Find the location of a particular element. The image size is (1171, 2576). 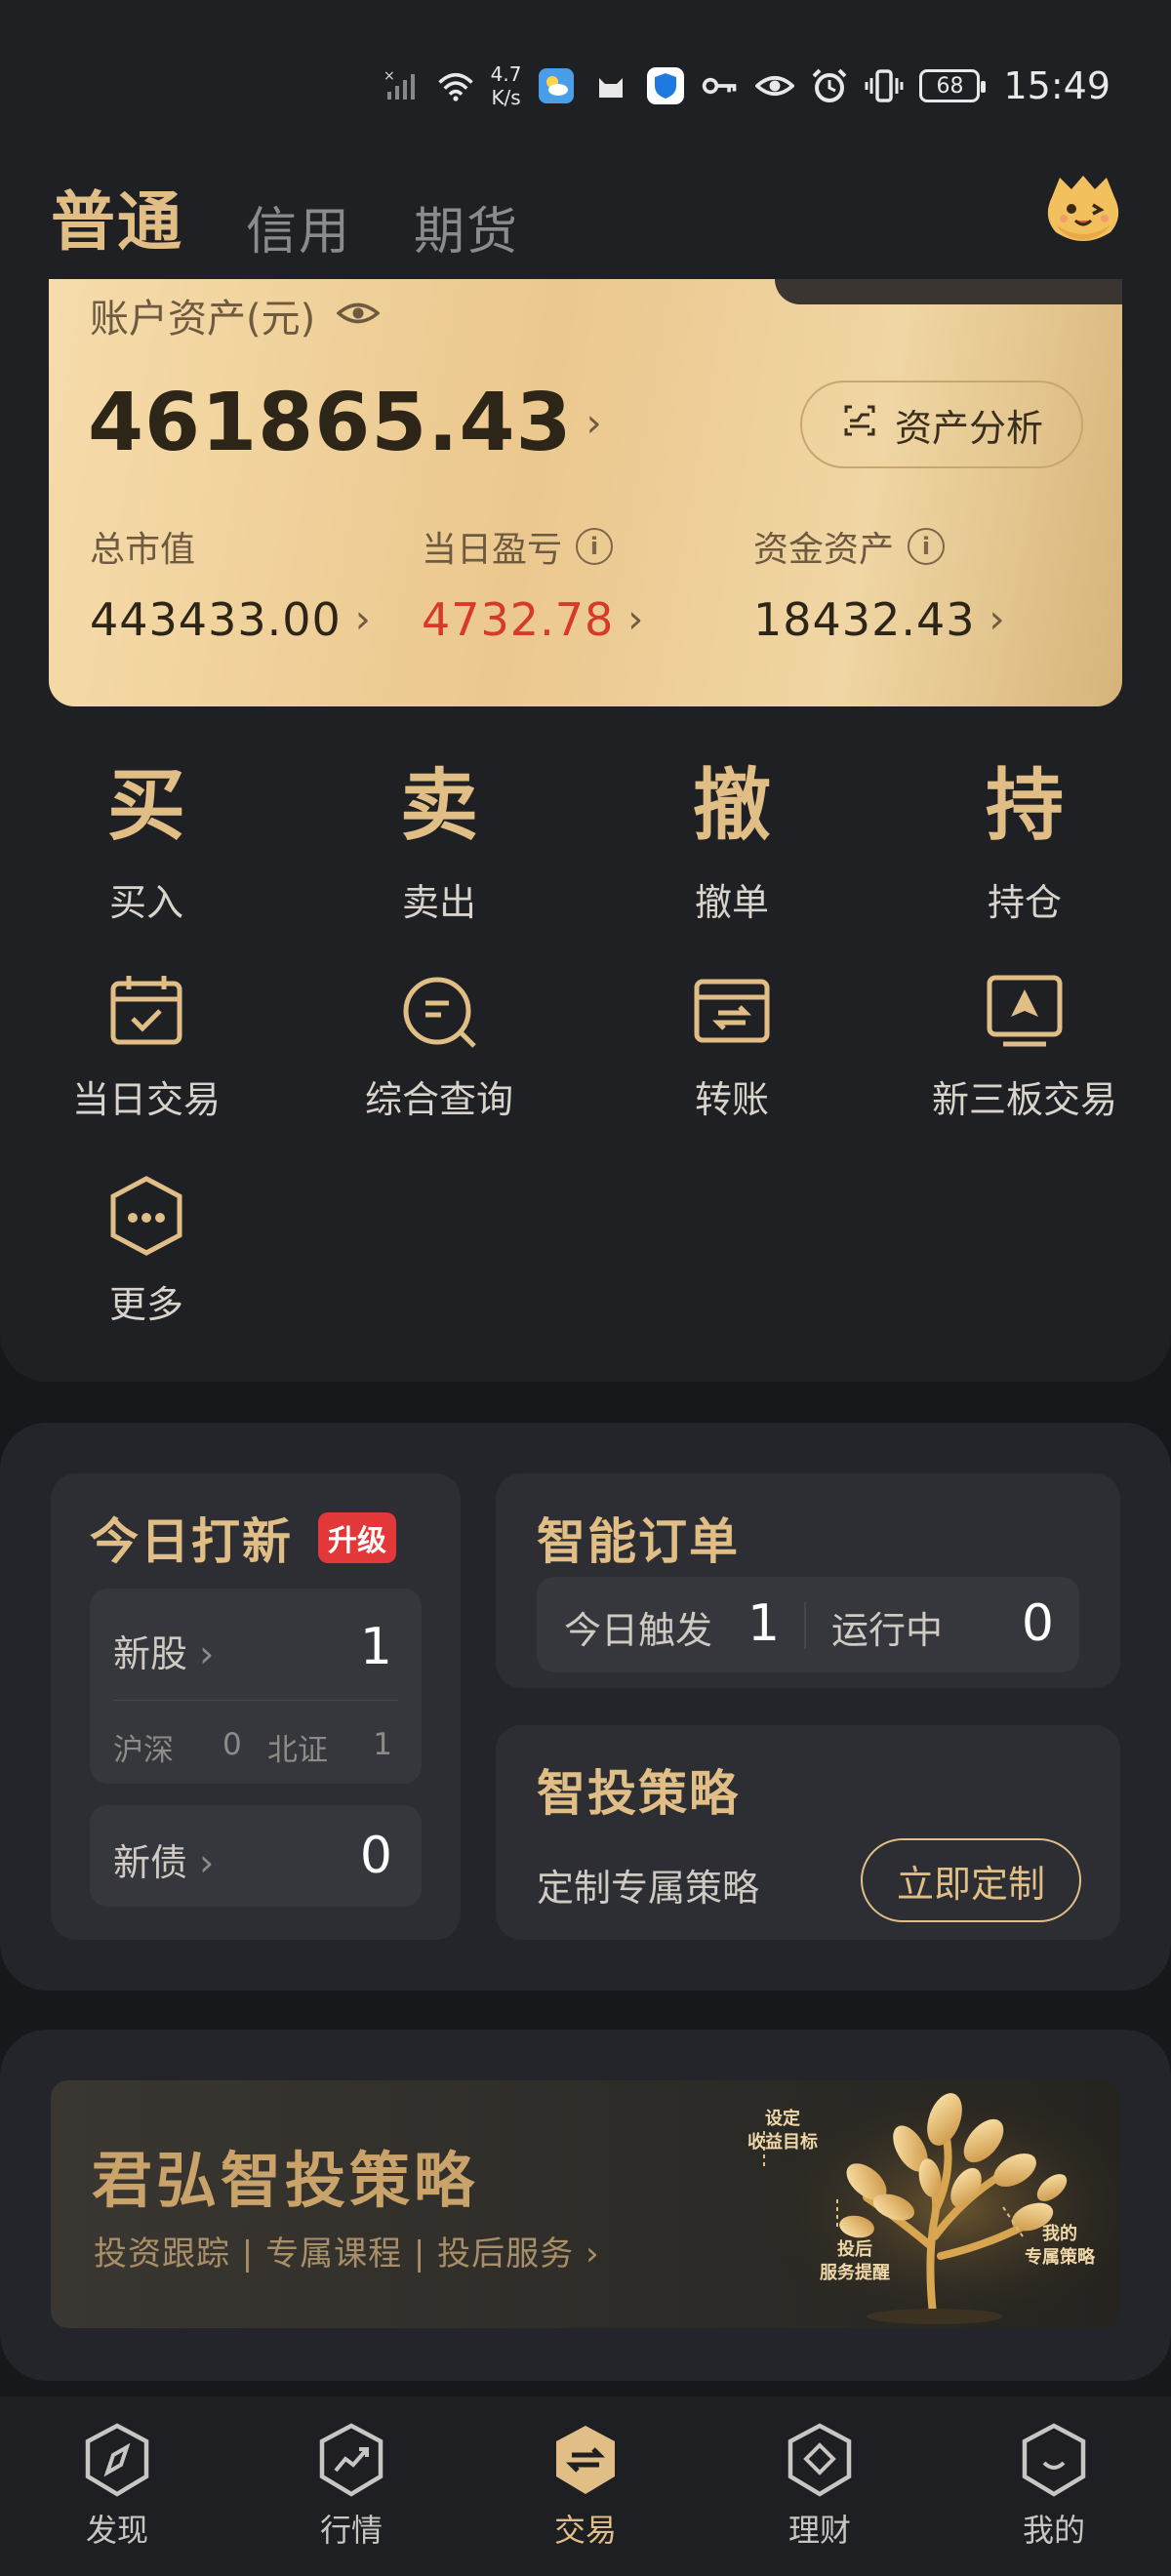

nav-wealth: 理财 is located at coordinates (820, 2486).